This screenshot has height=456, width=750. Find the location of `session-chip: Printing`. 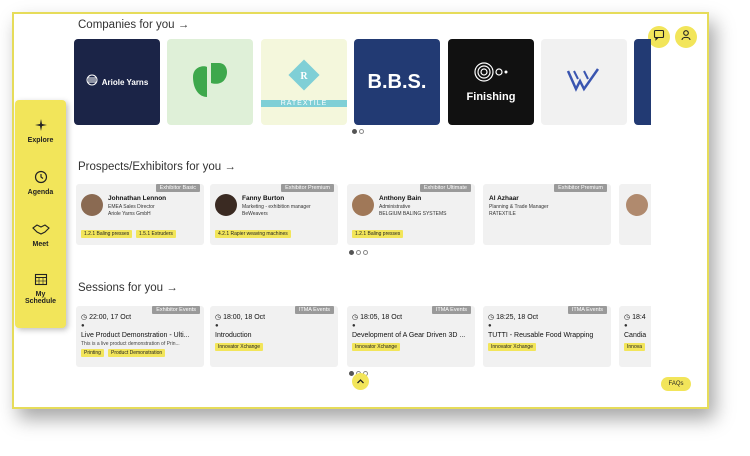

session-chip: Printing is located at coordinates (92, 353).